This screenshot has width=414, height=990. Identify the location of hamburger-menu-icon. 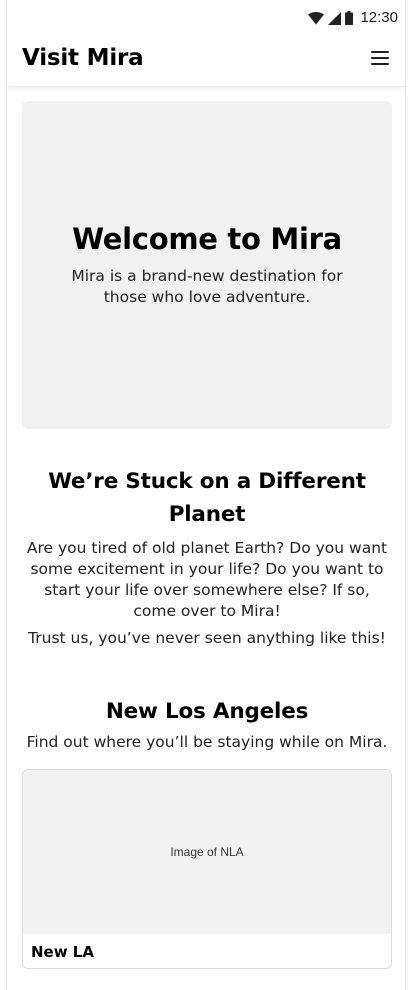
(380, 58).